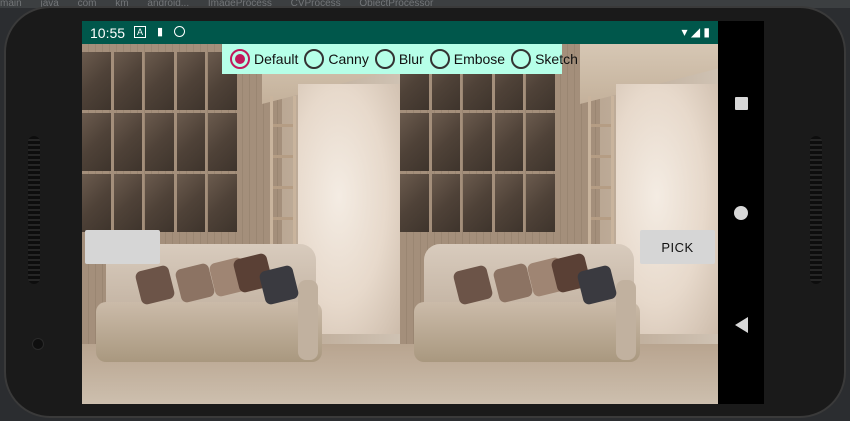  I want to click on status-bar: 10:55 A ▮ ▾ ◢ ▮, so click(400, 32).